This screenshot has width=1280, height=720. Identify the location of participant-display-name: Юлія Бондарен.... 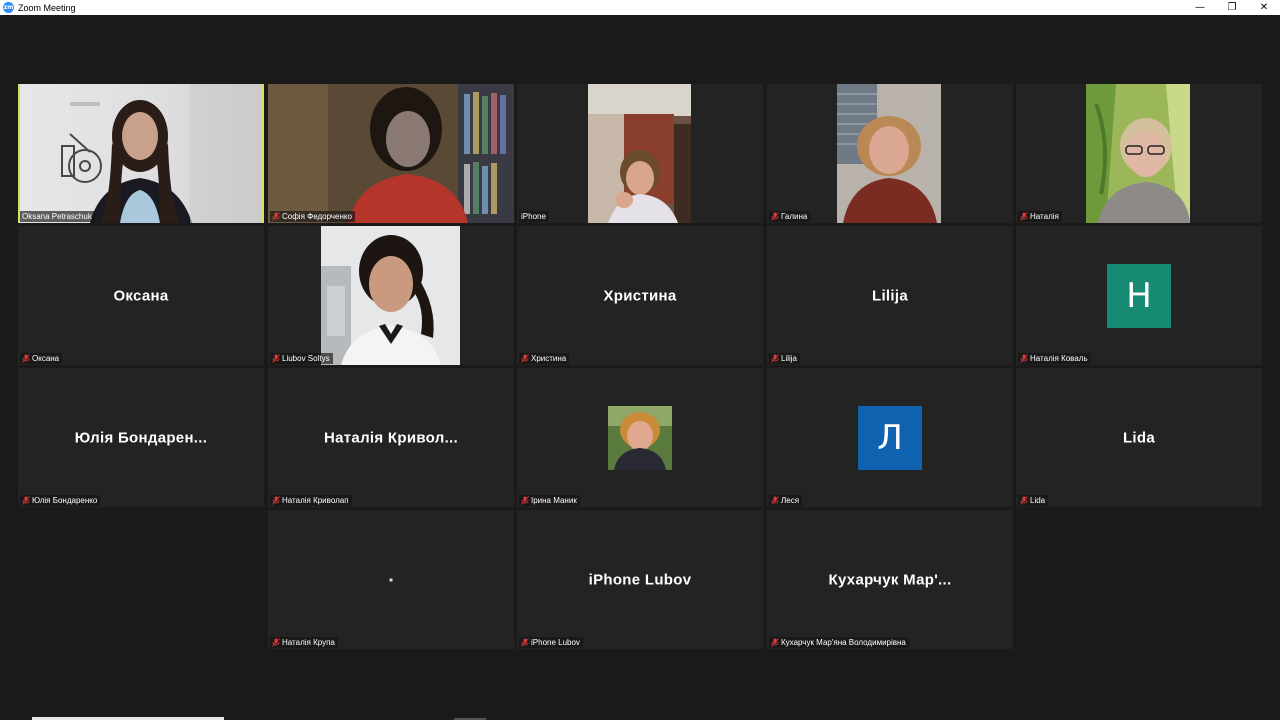
(141, 437).